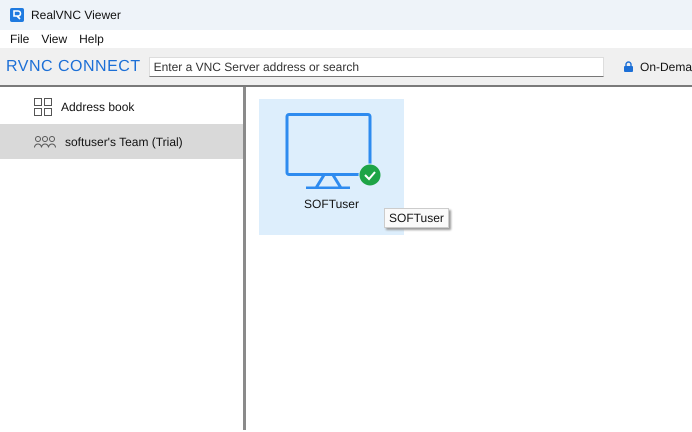  I want to click on lock-icon, so click(628, 66).